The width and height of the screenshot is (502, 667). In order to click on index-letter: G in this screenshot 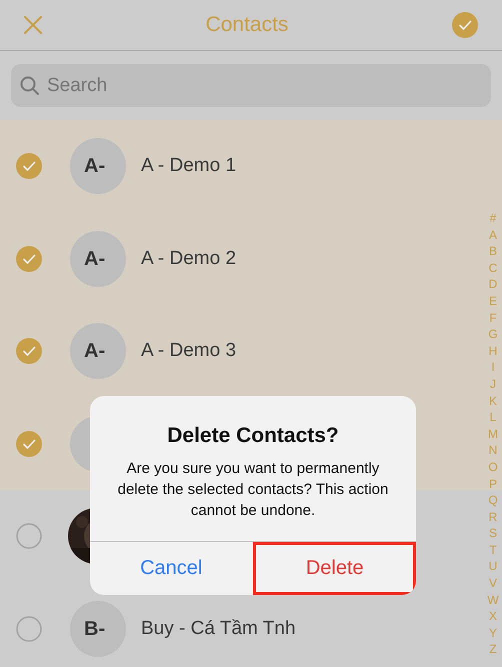, I will do `click(493, 334)`.